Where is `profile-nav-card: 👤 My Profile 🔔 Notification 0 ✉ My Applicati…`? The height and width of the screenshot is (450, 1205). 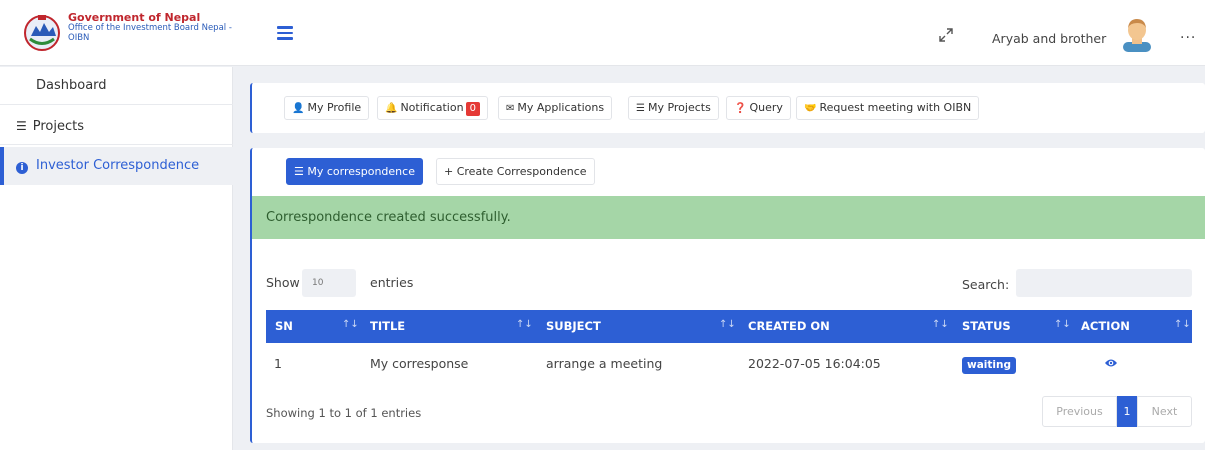
profile-nav-card: 👤 My Profile 🔔 Notification 0 ✉ My Applicati… is located at coordinates (727, 108).